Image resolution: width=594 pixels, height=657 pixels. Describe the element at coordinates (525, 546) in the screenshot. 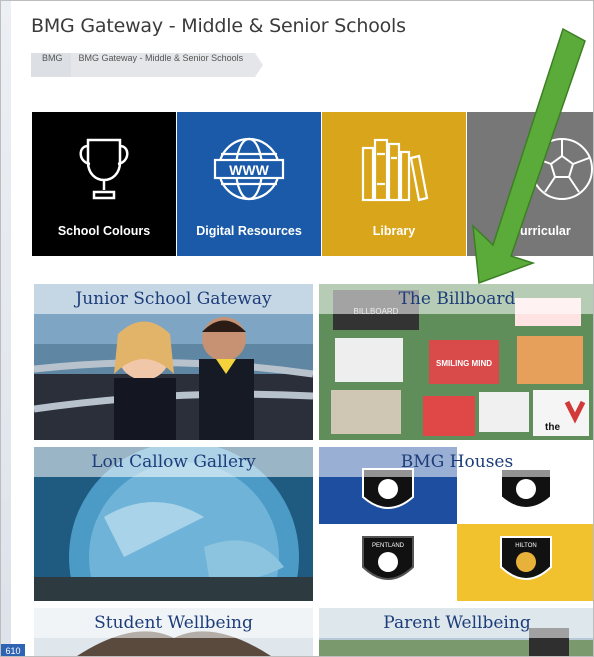

I see `svg-text: HILTON` at that location.